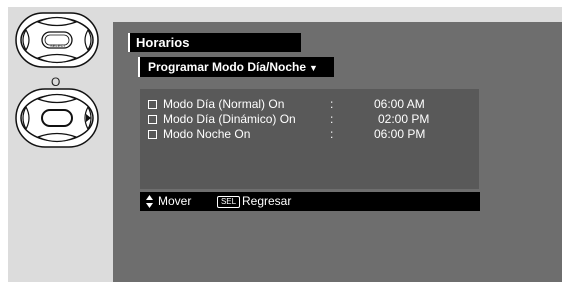 Image resolution: width=571 pixels, height=289 pixels. Describe the element at coordinates (310, 201) in the screenshot. I see `navigation-hint-bar: Mover SEL Regresar` at that location.